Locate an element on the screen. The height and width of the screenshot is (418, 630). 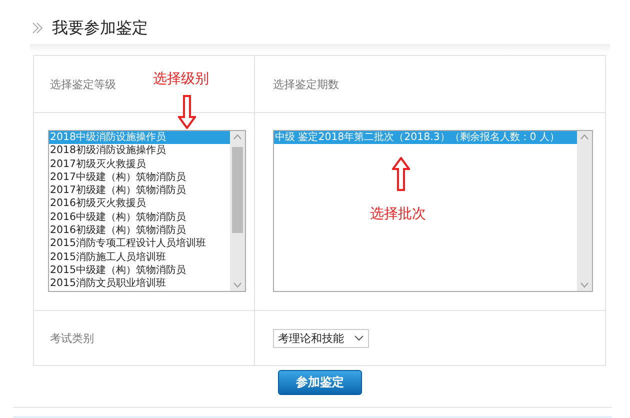
list-option: 2016初级灭火救援员 is located at coordinates (139, 204).